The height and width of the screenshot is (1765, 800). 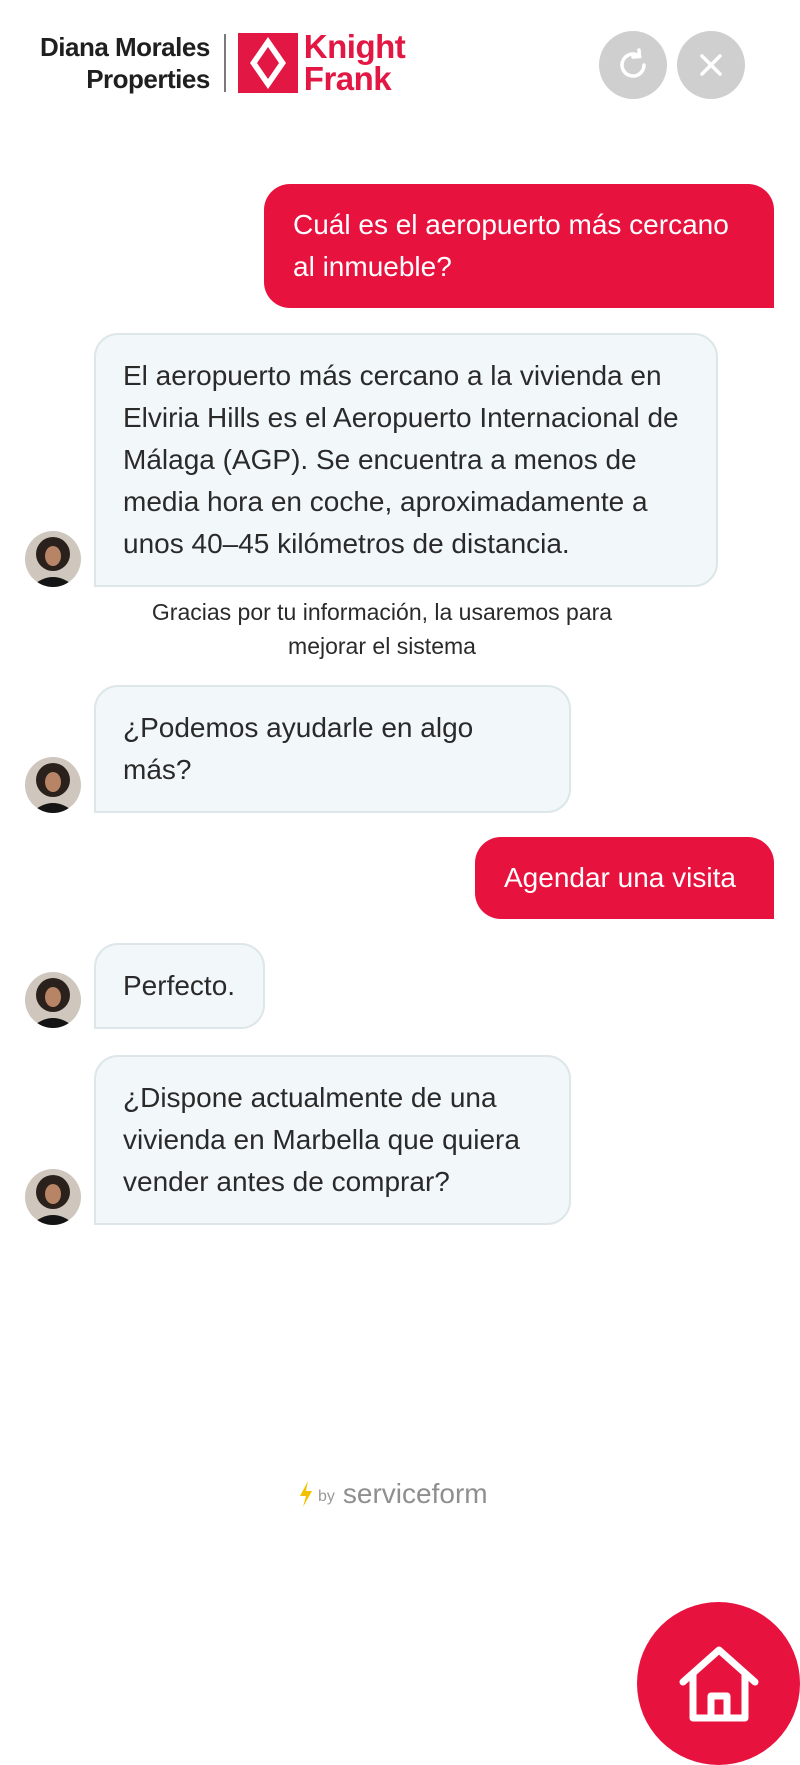 I want to click on bot-message-text: Perfecto., so click(x=179, y=985).